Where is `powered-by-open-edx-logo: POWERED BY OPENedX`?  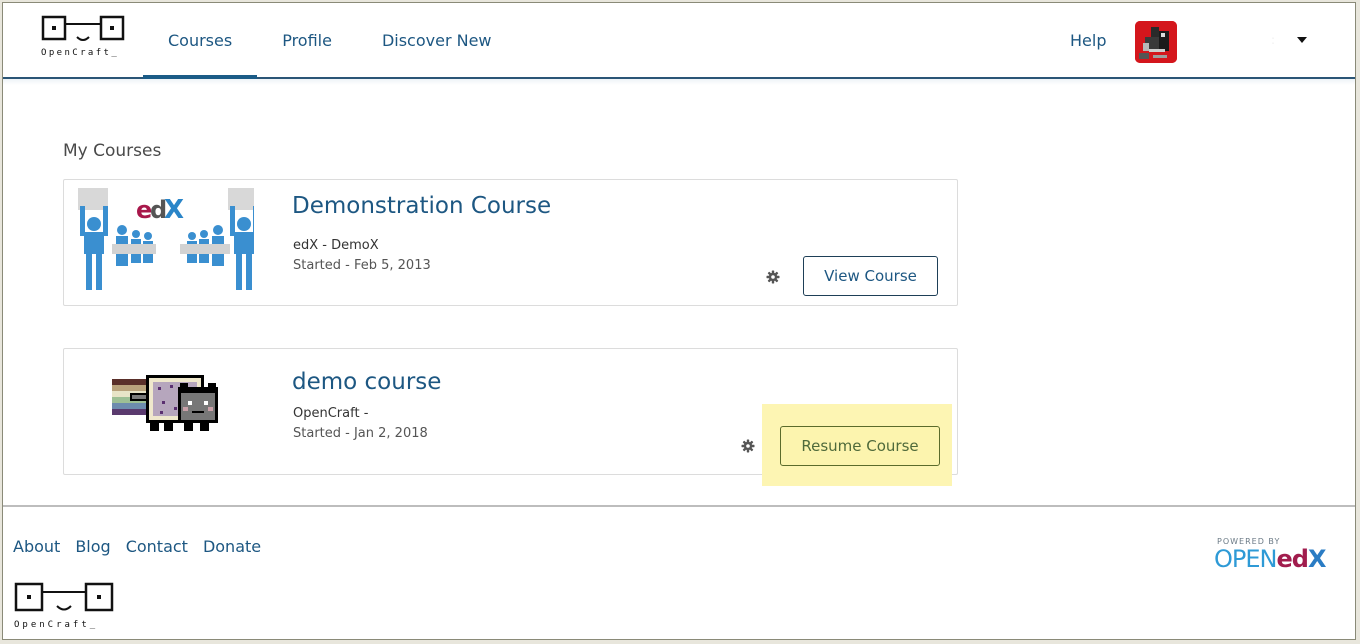 powered-by-open-edx-logo: POWERED BY OPENedX is located at coordinates (1275, 557).